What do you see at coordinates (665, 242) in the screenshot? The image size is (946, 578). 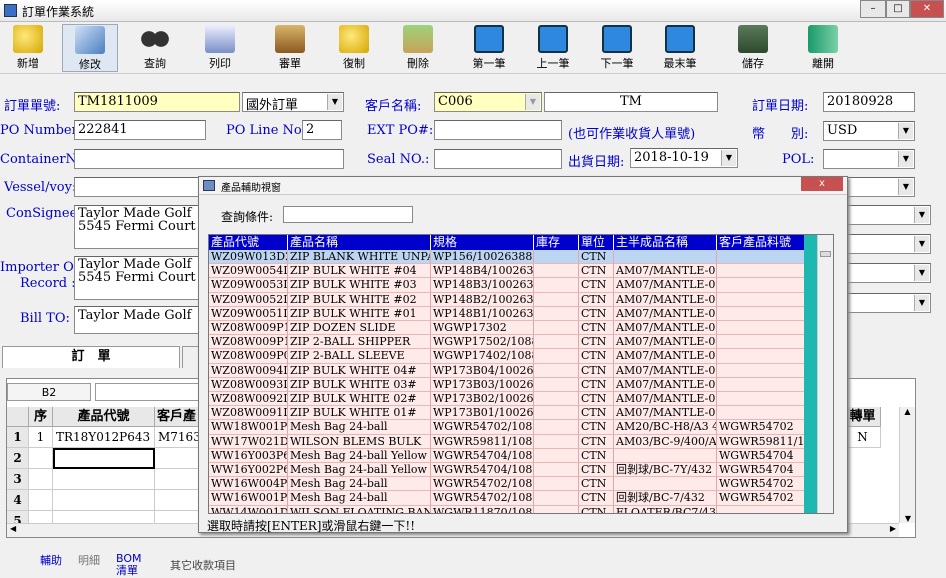 I see `column-header-main-name: 主半成品名稱` at bounding box center [665, 242].